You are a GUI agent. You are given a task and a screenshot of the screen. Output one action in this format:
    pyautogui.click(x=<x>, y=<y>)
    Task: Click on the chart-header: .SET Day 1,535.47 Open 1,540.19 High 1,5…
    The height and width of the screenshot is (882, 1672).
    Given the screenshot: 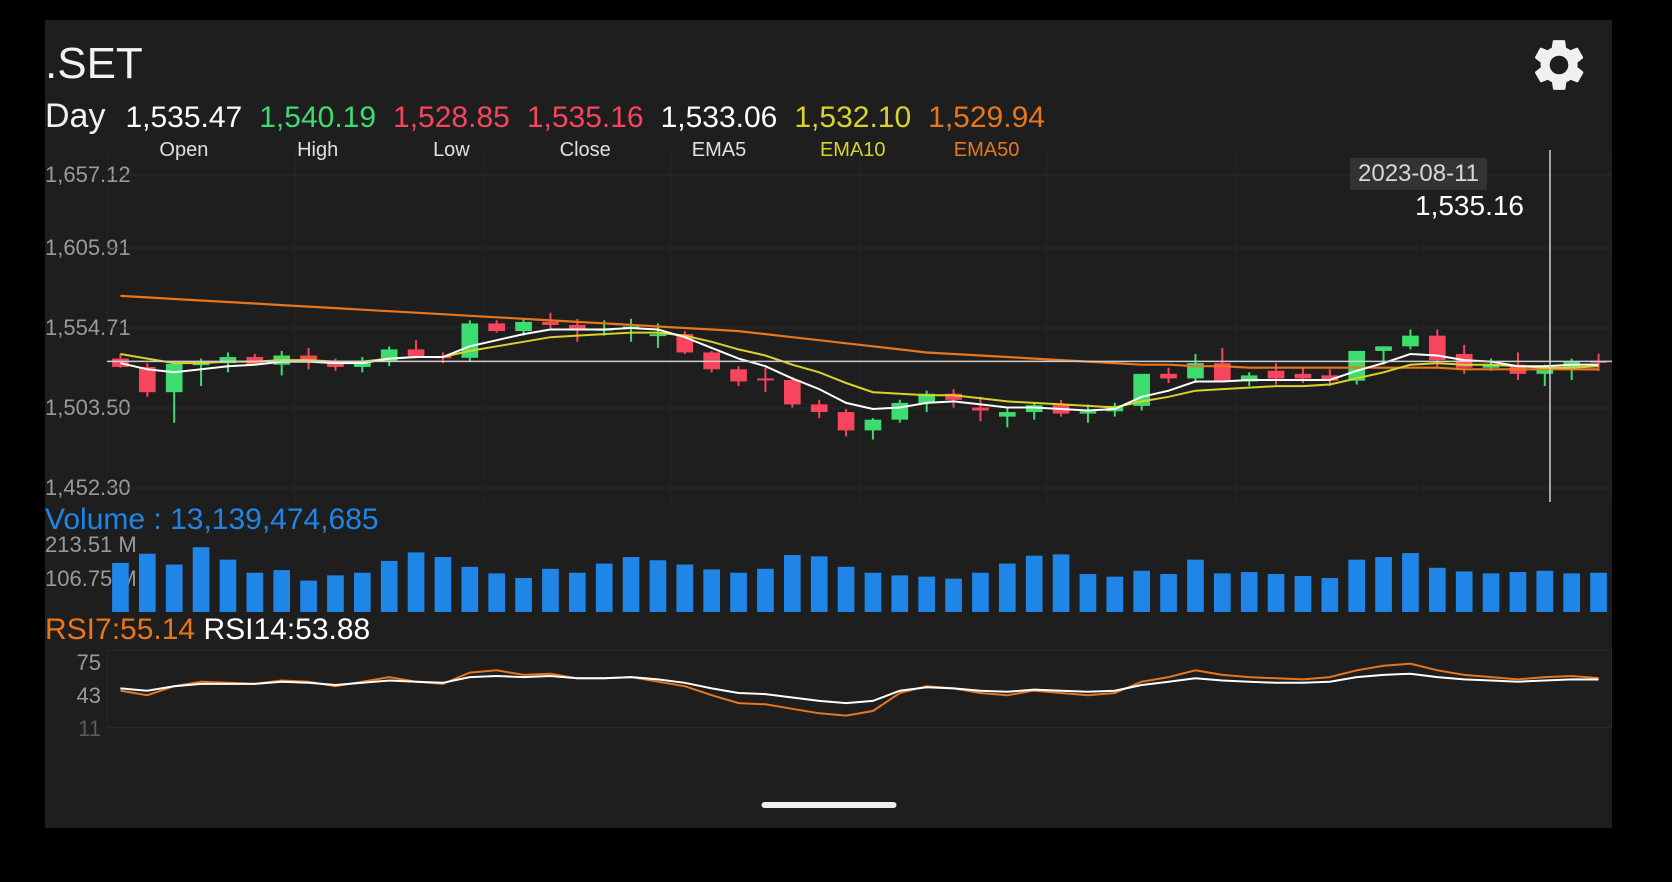 What is the action you would take?
    pyautogui.click(x=828, y=90)
    